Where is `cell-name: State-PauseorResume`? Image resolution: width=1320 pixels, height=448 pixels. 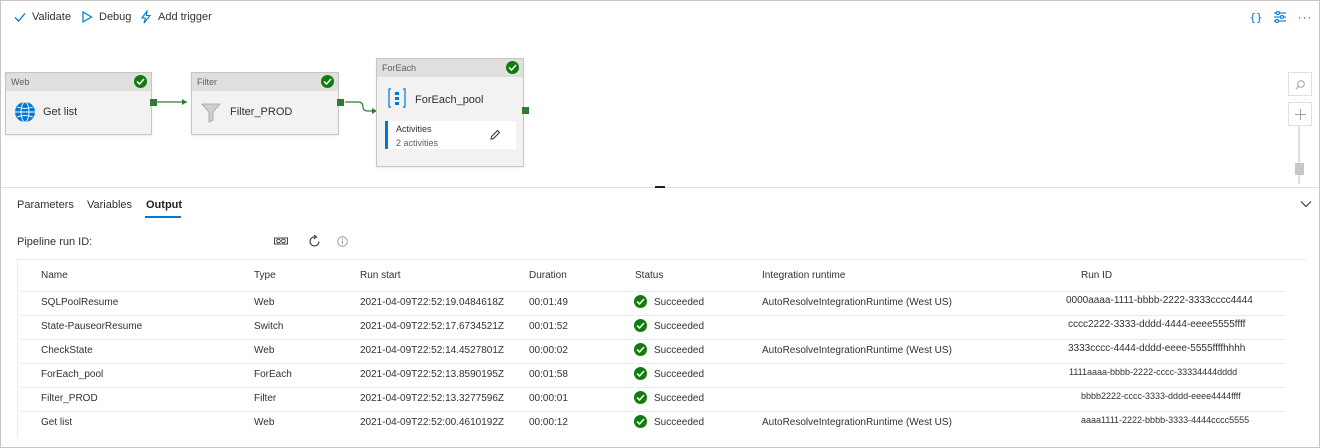
cell-name: State-PauseorResume is located at coordinates (92, 326).